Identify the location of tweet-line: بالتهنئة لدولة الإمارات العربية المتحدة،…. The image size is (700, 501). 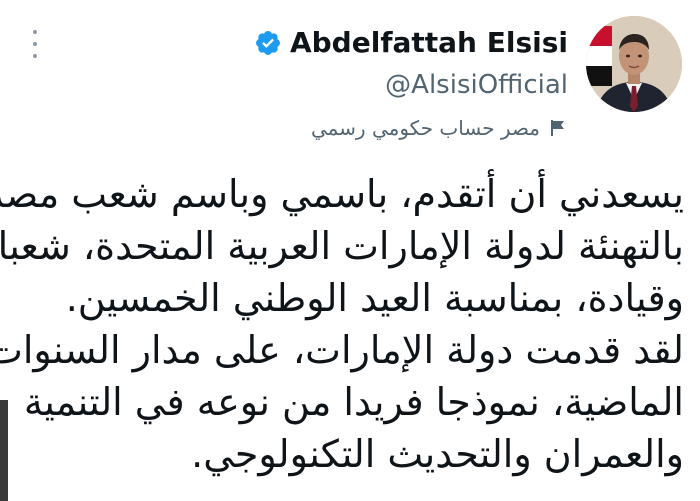
(342, 246).